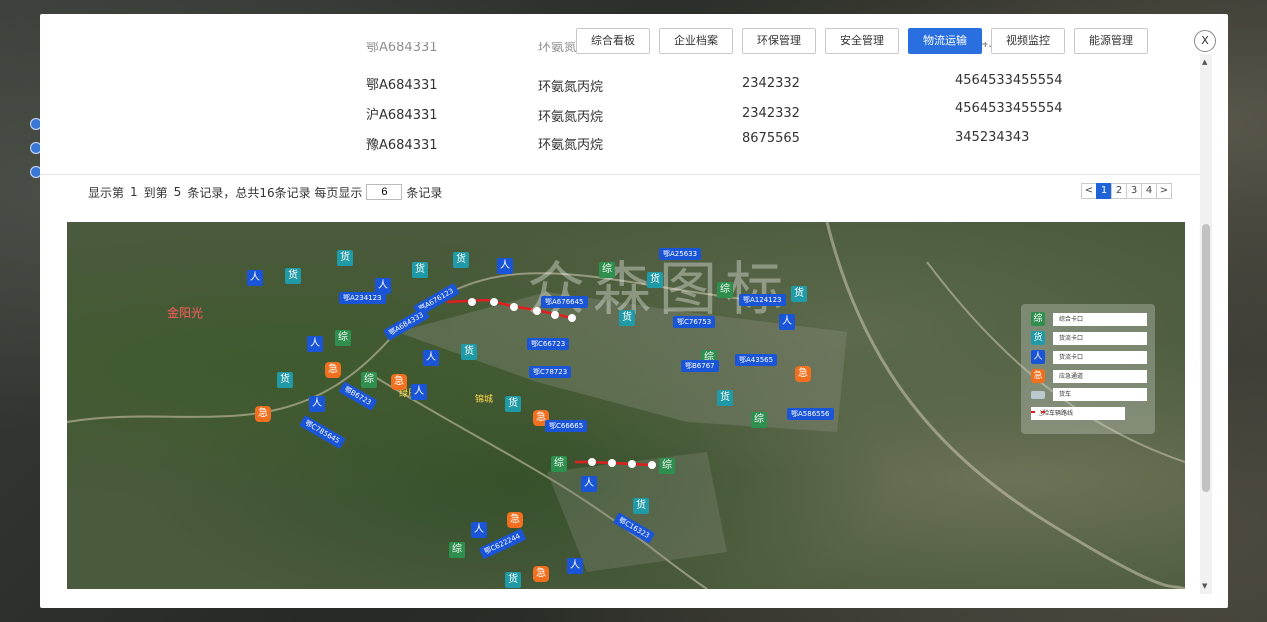 The width and height of the screenshot is (1267, 622). What do you see at coordinates (362, 298) in the screenshot?
I see `vehicle-plate: 鄂A234123` at bounding box center [362, 298].